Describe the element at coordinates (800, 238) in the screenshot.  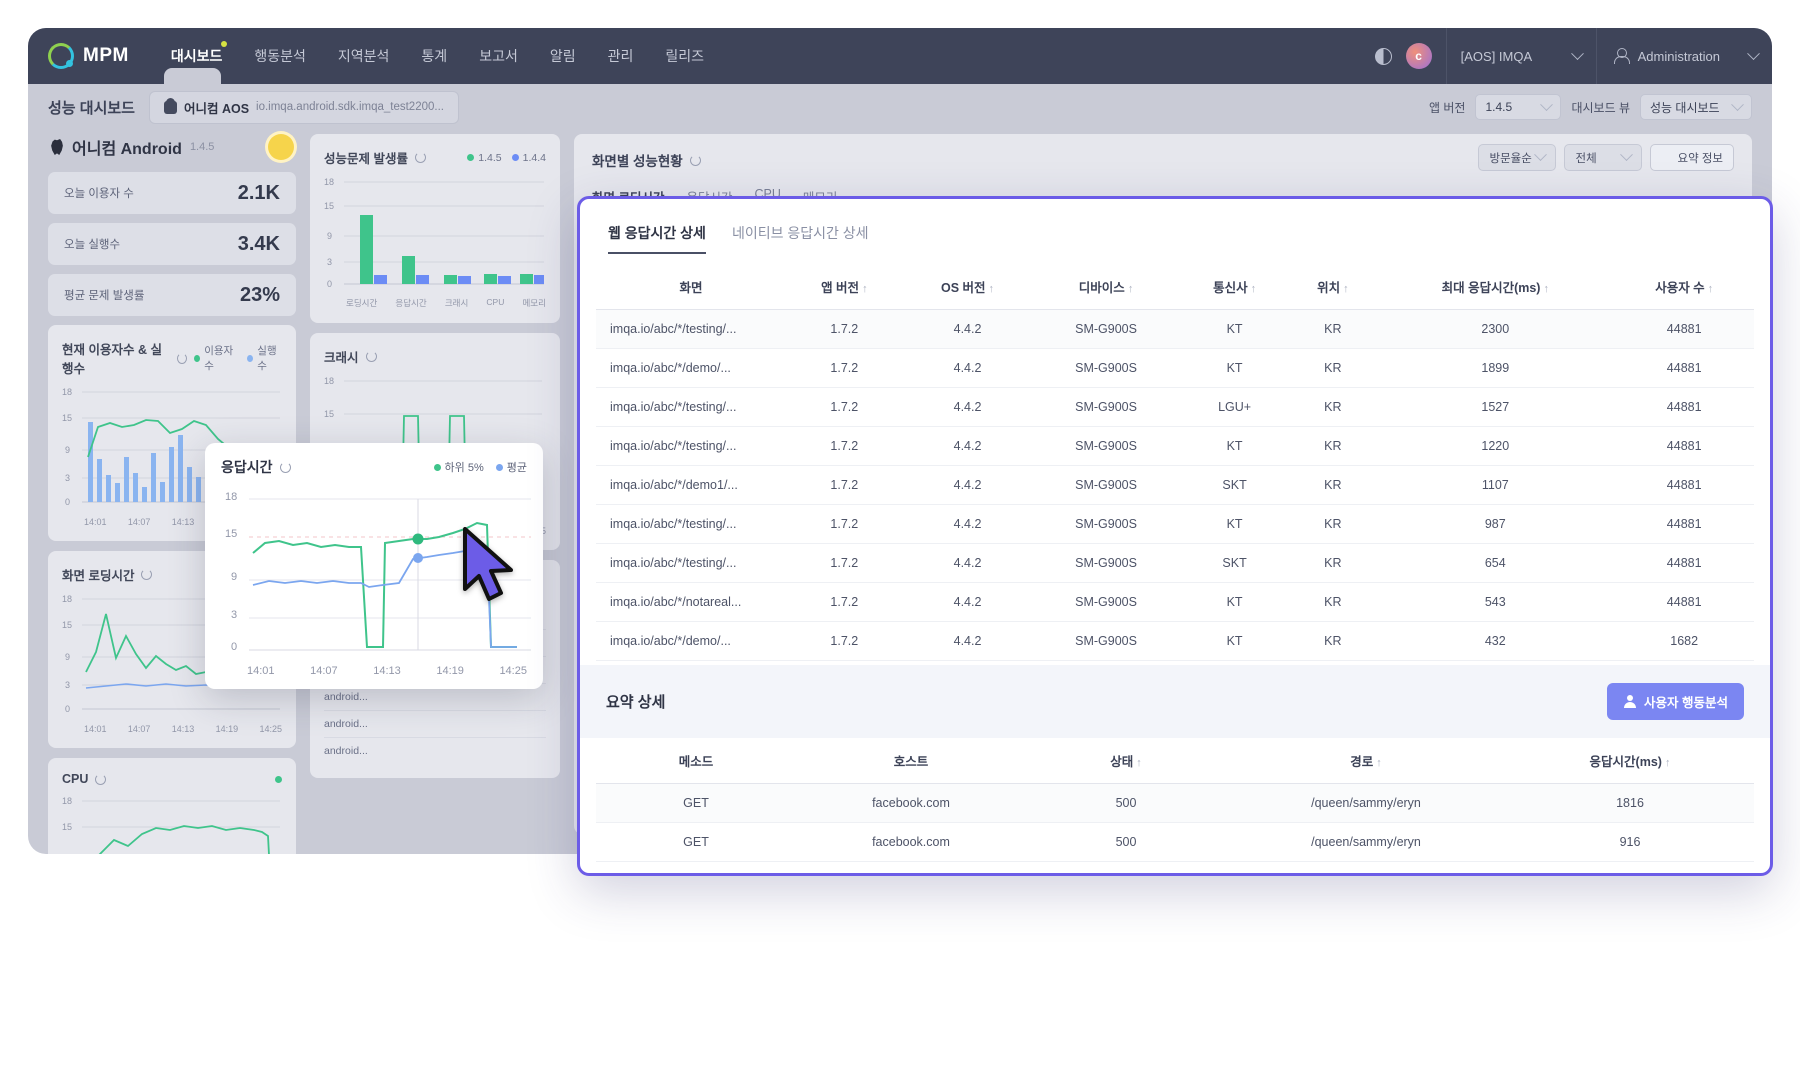
I see `tab-native-response-detail: 네이티브 응답시간 상세` at that location.